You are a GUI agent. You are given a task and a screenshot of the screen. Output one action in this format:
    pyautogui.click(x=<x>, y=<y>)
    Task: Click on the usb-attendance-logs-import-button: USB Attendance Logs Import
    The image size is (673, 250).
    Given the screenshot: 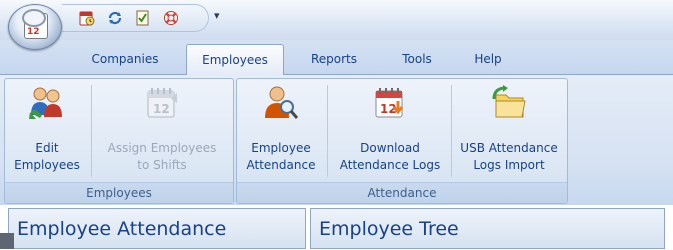 What is the action you would take?
    pyautogui.click(x=509, y=131)
    